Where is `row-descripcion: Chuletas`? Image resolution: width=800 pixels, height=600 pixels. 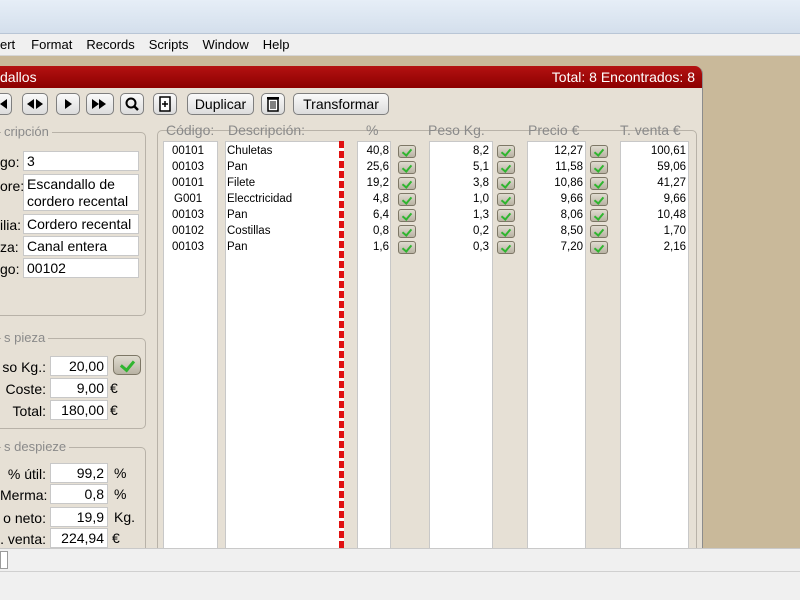
row-descripcion: Chuletas is located at coordinates (250, 151).